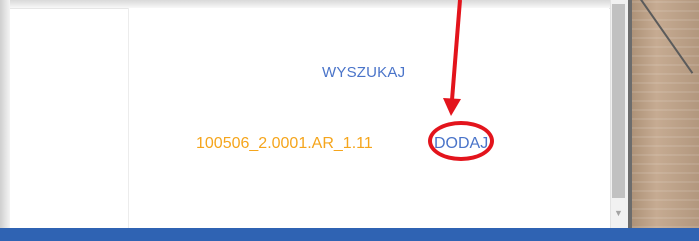 The width and height of the screenshot is (699, 241). Describe the element at coordinates (618, 213) in the screenshot. I see `chevron-down-icon: ▼` at that location.